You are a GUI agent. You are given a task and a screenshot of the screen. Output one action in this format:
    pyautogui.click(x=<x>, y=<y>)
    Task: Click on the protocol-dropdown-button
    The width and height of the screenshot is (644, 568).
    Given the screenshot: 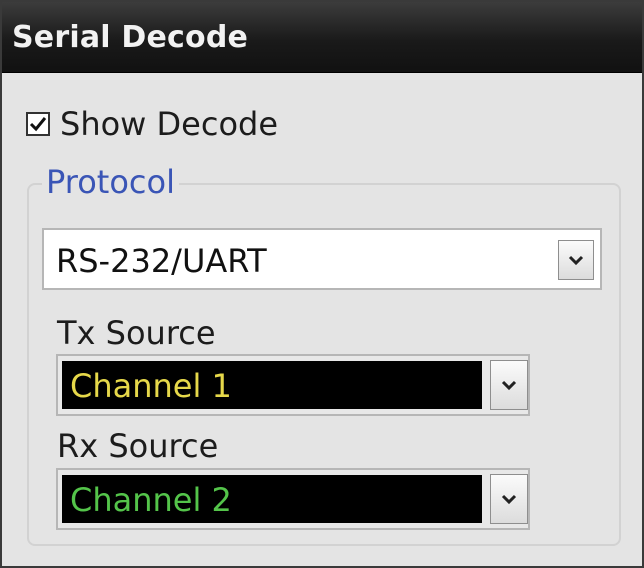 What is the action you would take?
    pyautogui.click(x=576, y=260)
    